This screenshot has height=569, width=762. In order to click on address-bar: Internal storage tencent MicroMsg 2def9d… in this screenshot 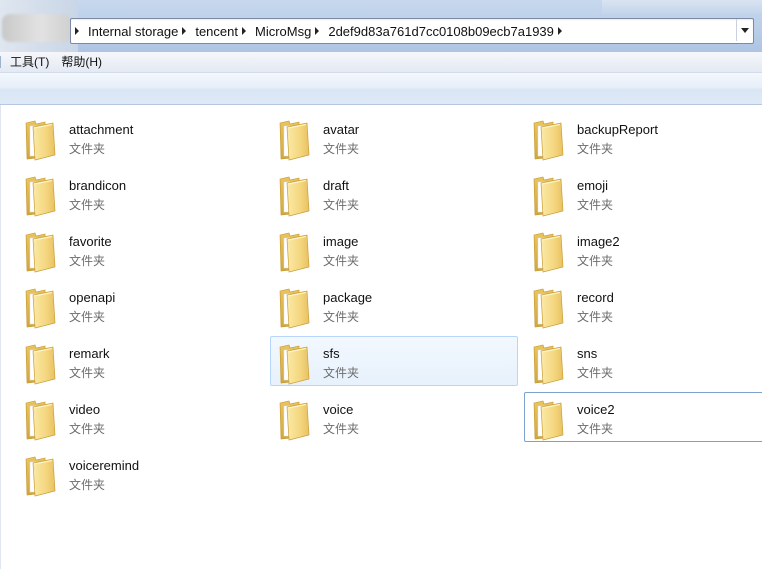, I will do `click(412, 31)`.